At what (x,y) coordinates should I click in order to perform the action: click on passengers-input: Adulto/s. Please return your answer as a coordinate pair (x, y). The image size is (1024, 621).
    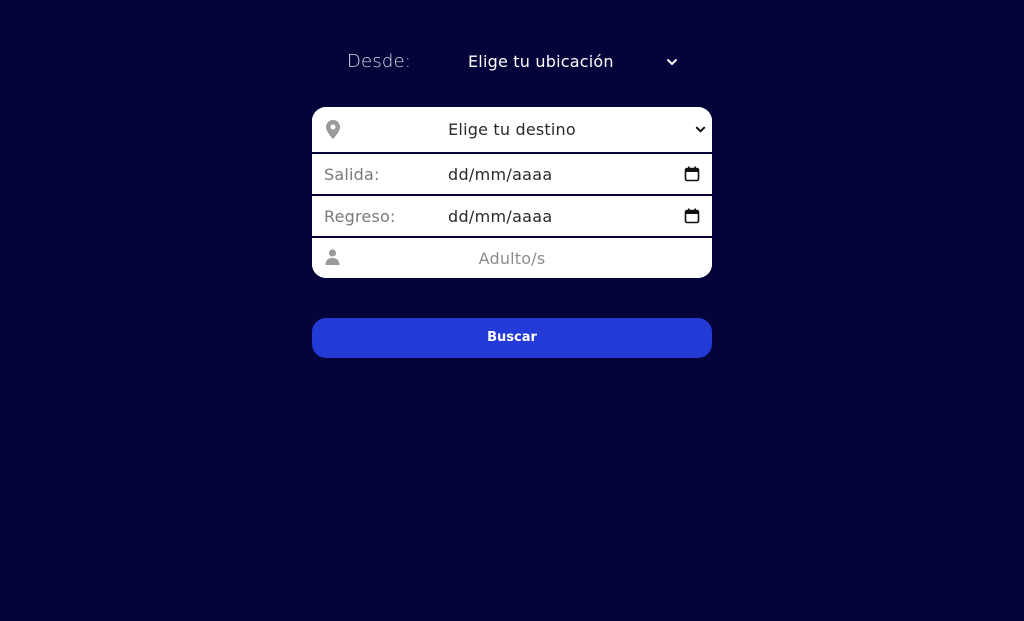
    Looking at the image, I should click on (512, 258).